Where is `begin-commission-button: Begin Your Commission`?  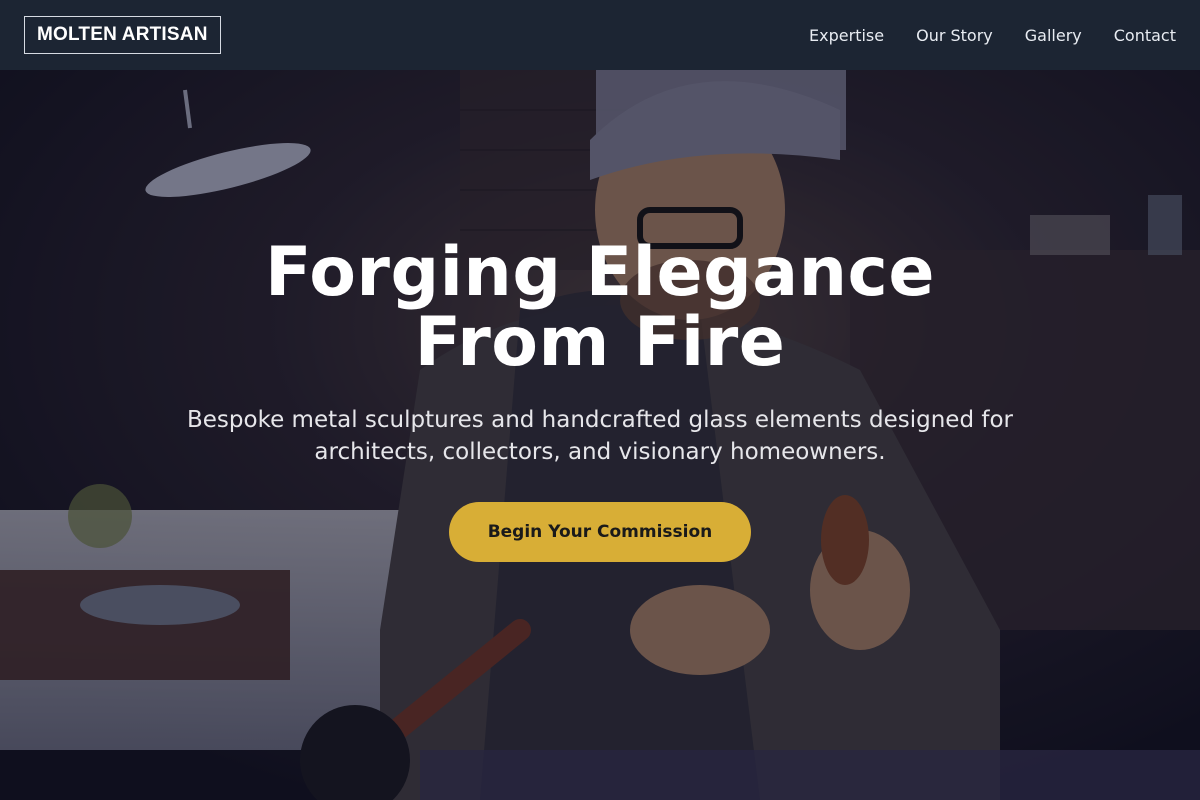 begin-commission-button: Begin Your Commission is located at coordinates (600, 532).